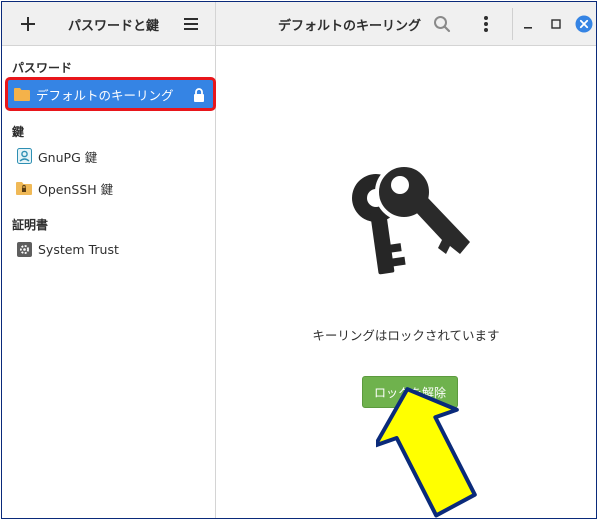  I want to click on hamburger-menu-icon, so click(191, 24).